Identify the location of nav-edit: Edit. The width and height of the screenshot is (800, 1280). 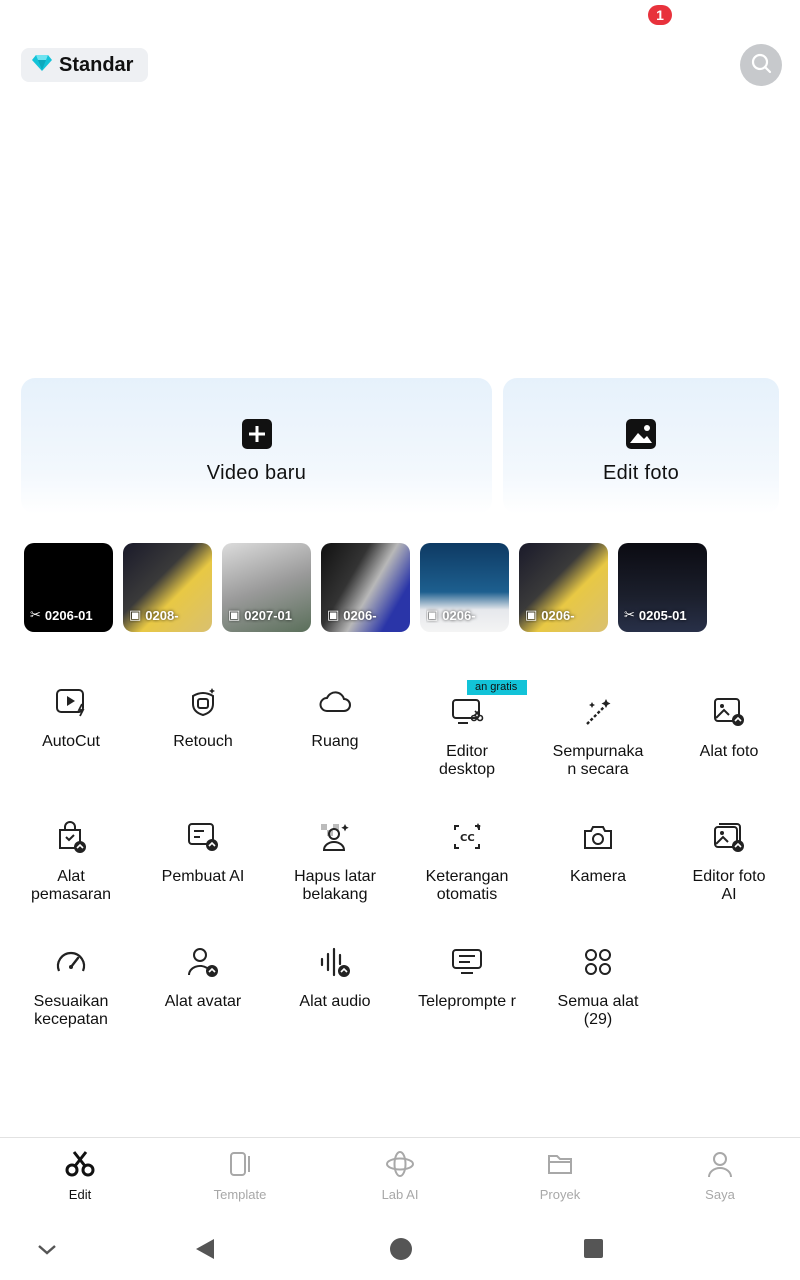
(80, 1172).